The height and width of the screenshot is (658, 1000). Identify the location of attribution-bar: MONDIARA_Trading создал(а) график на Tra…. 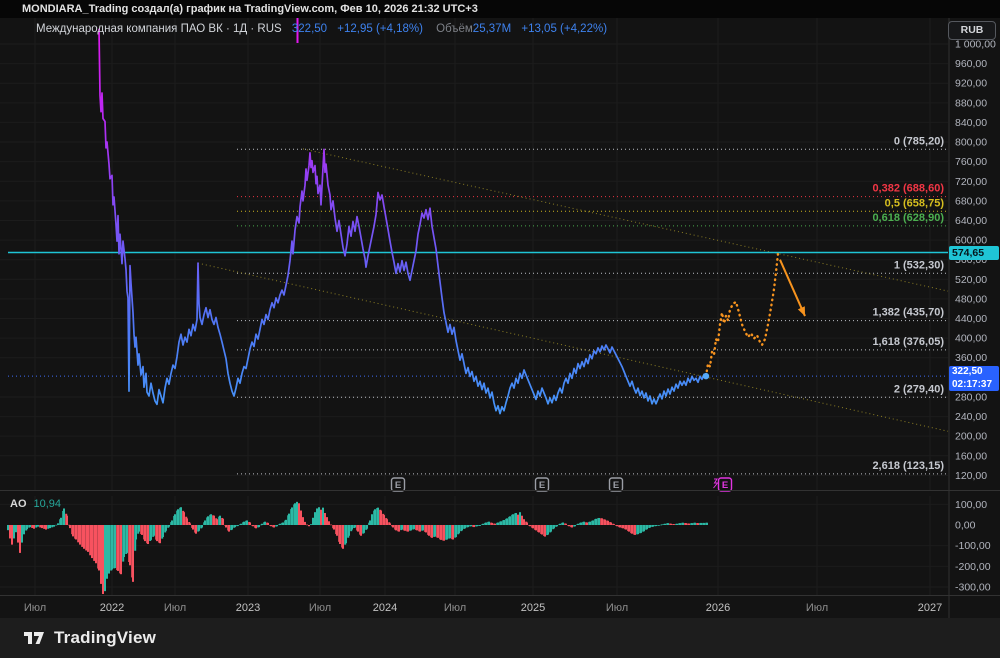
(500, 9).